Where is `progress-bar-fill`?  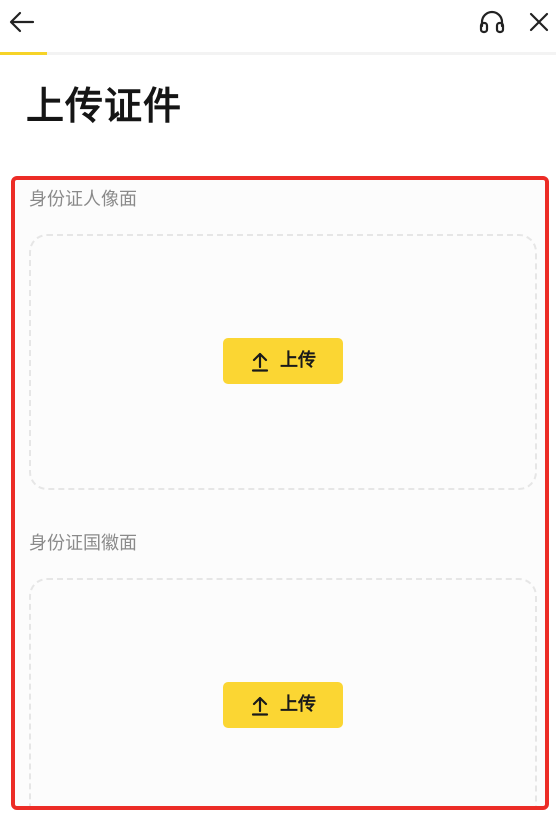
progress-bar-fill is located at coordinates (24, 53).